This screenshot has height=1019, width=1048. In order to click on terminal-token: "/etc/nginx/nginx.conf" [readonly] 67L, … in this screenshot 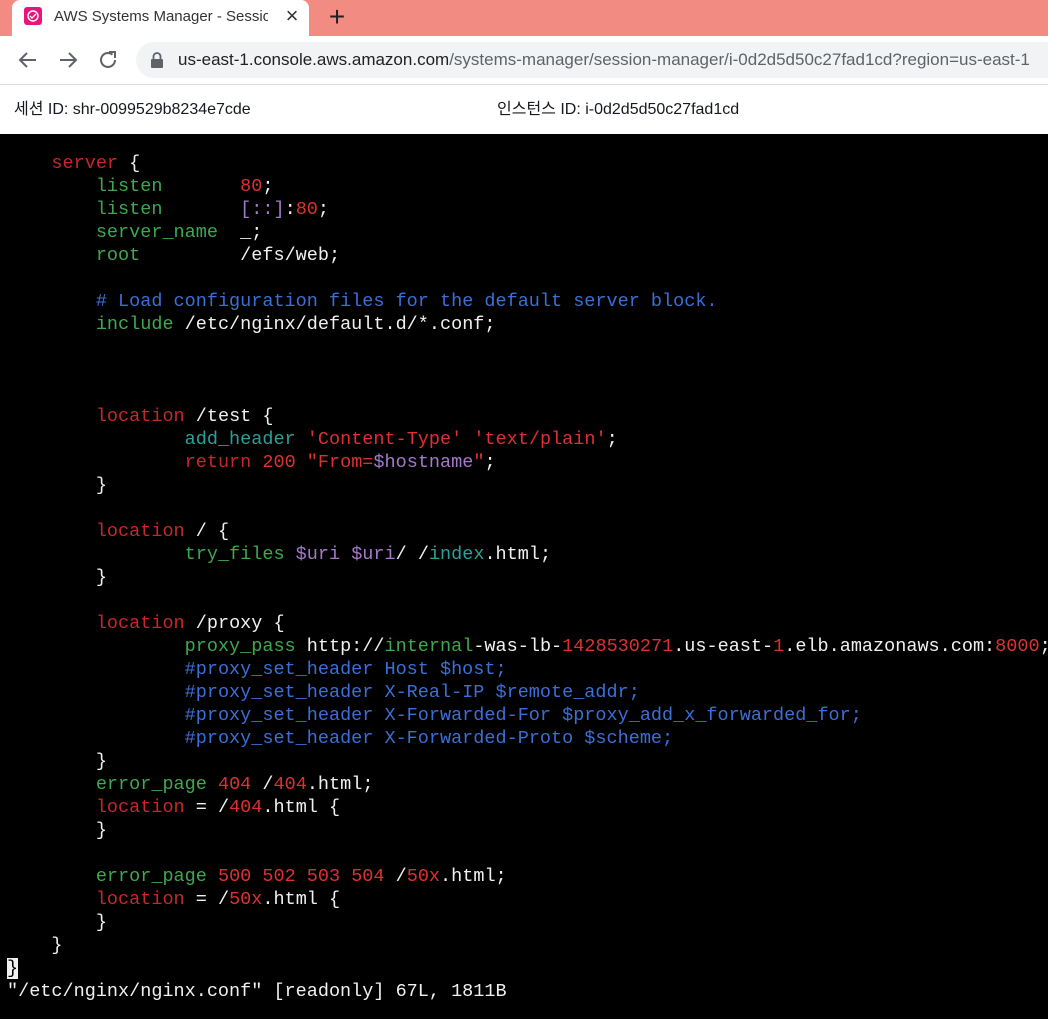, I will do `click(257, 991)`.